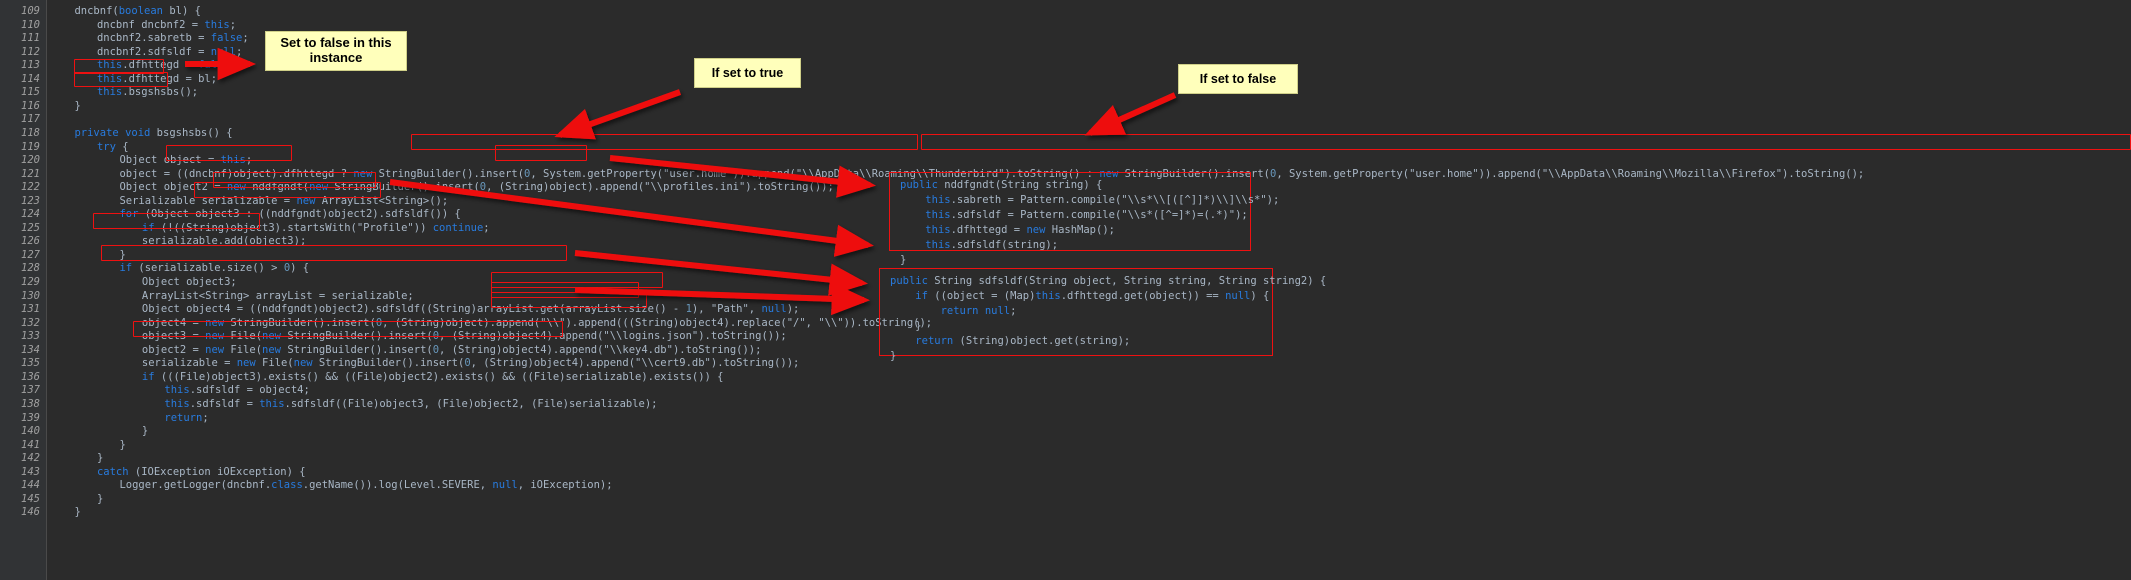 The height and width of the screenshot is (580, 2131). I want to click on arrow-to-sdfsldf-panel, so click(721, 273).